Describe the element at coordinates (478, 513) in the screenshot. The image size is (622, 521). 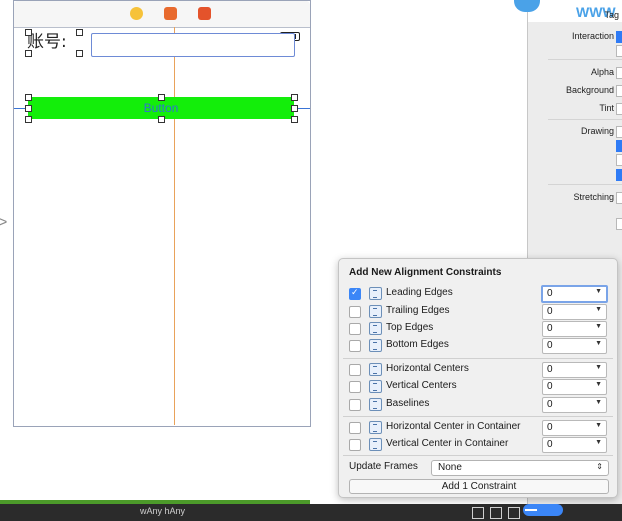
I see `align-icon` at that location.